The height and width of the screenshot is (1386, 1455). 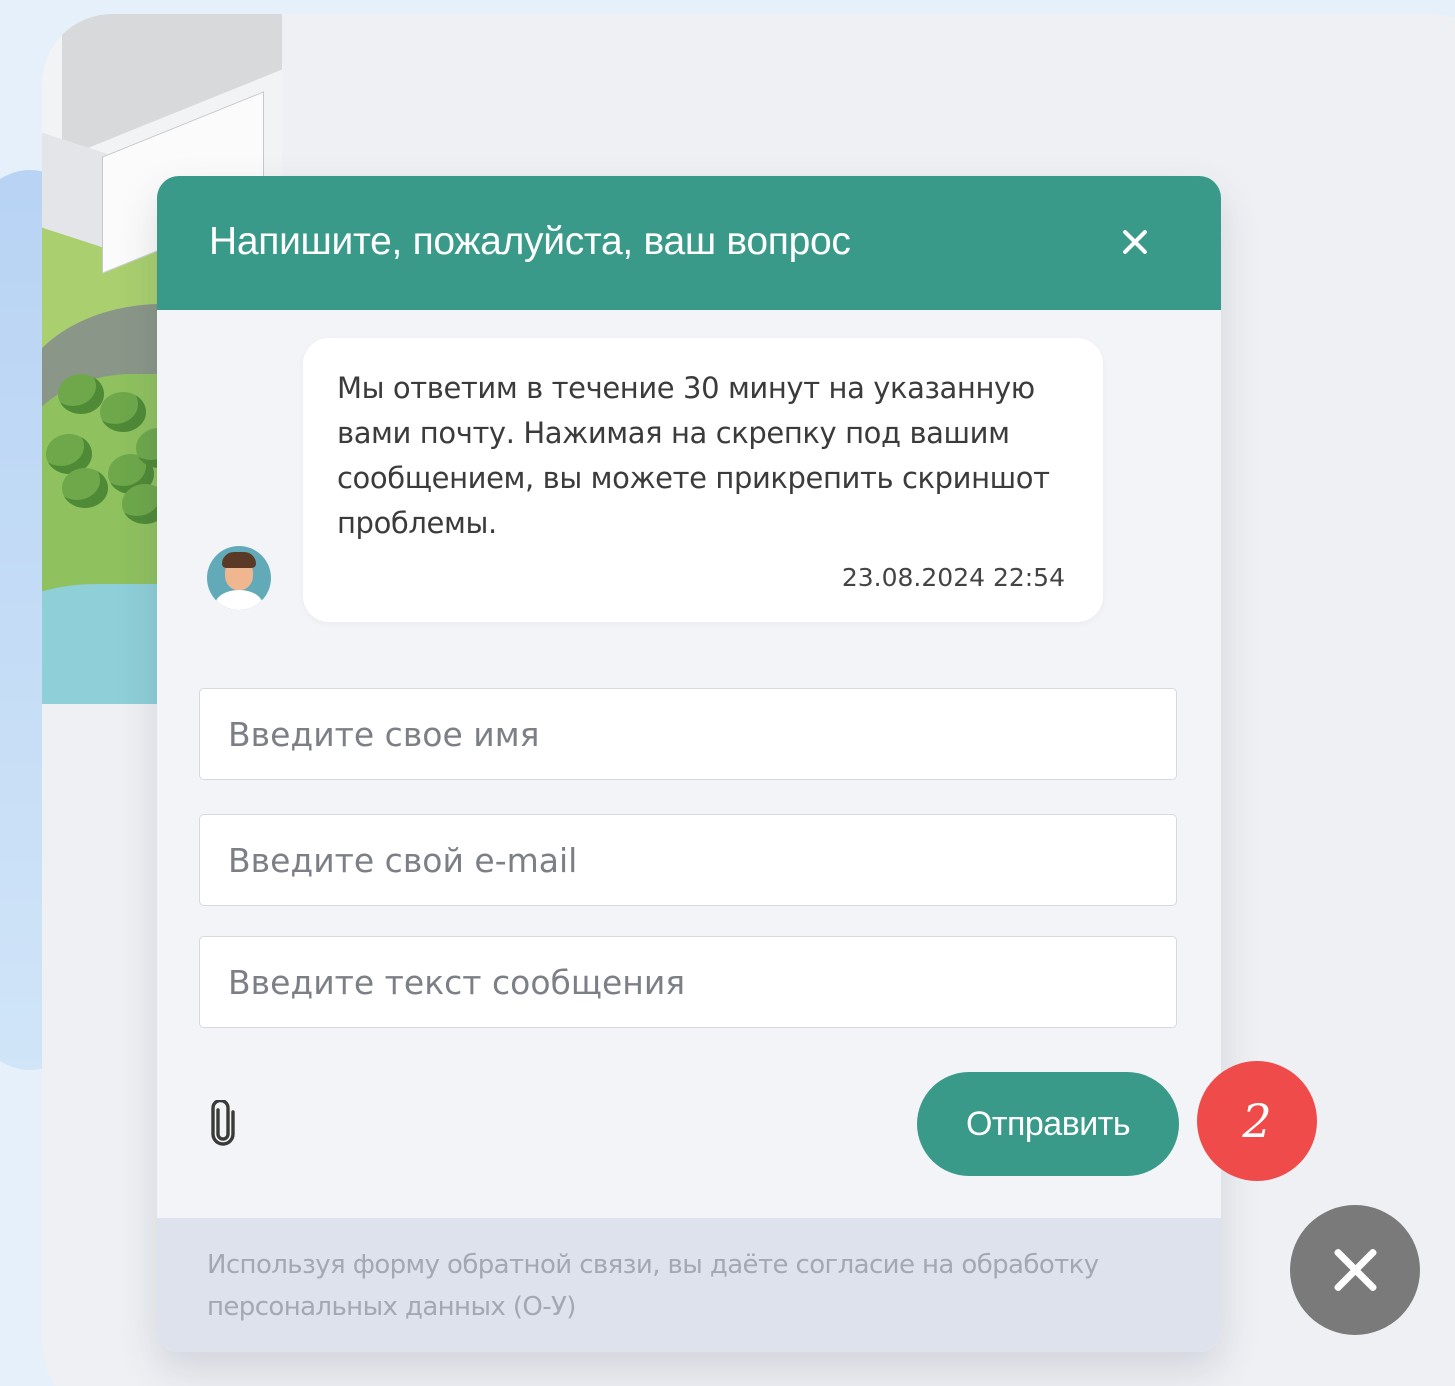 What do you see at coordinates (1135, 242) in the screenshot?
I see `close-icon` at bounding box center [1135, 242].